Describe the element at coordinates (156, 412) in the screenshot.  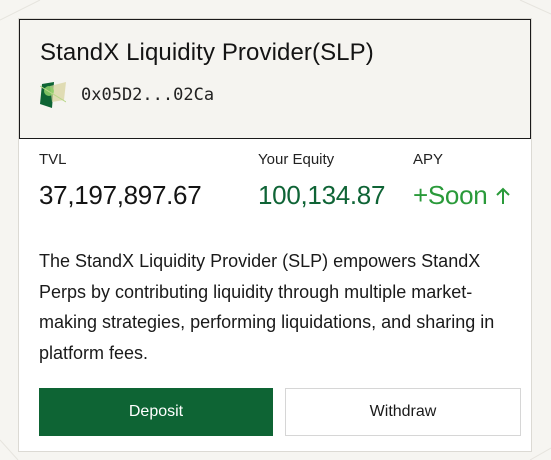
I see `deposit-button: Deposit` at that location.